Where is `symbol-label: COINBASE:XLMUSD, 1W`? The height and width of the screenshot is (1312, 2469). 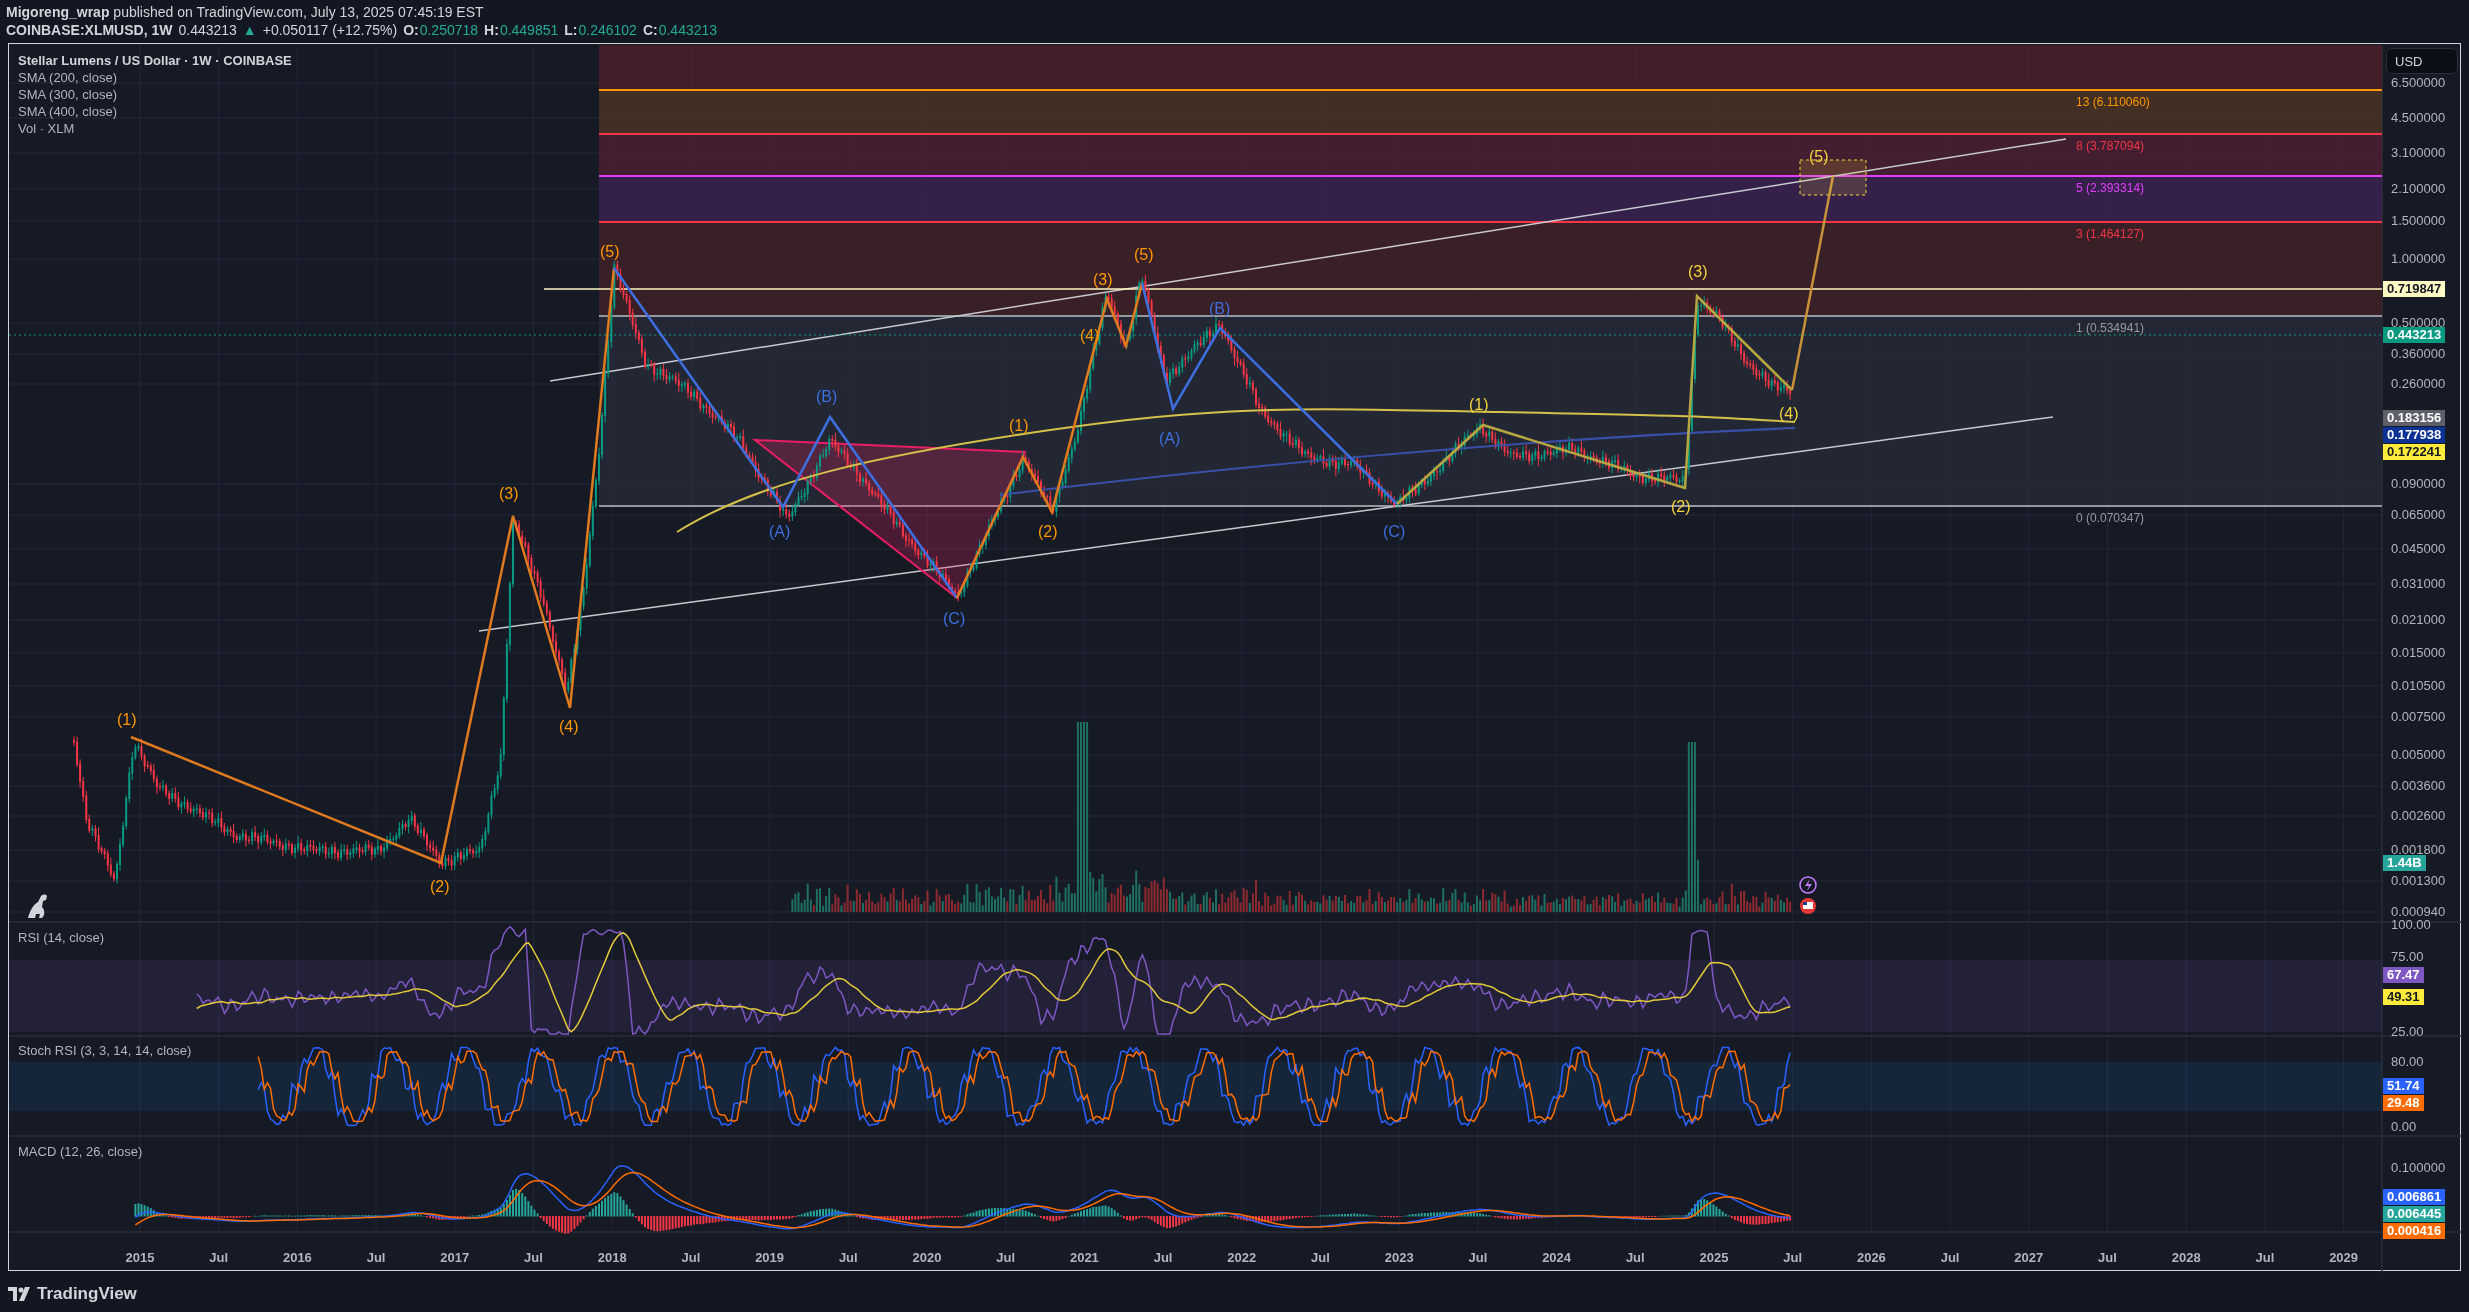
symbol-label: COINBASE:XLMUSD, 1W is located at coordinates (89, 30).